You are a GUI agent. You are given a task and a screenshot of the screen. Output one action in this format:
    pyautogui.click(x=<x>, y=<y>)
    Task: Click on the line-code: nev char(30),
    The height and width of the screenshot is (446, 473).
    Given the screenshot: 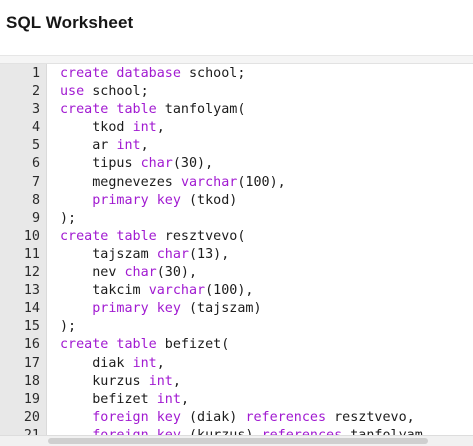 What is the action you would take?
    pyautogui.click(x=128, y=273)
    